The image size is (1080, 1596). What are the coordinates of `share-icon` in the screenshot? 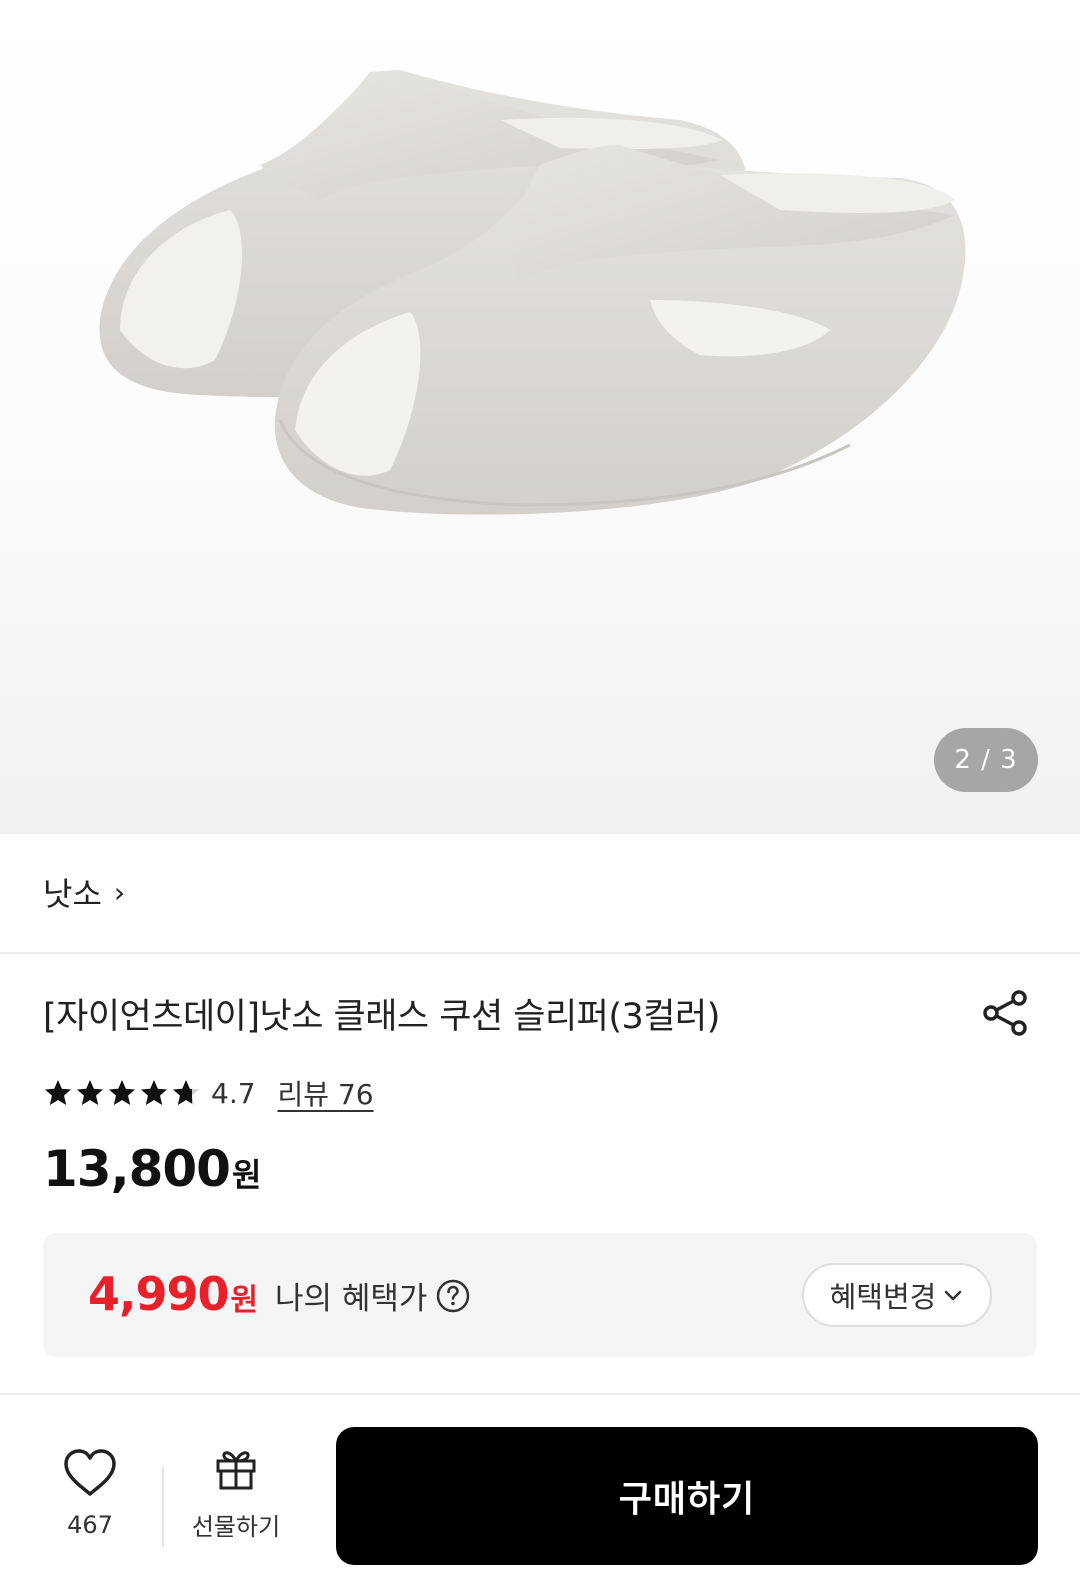 It's located at (1005, 1013).